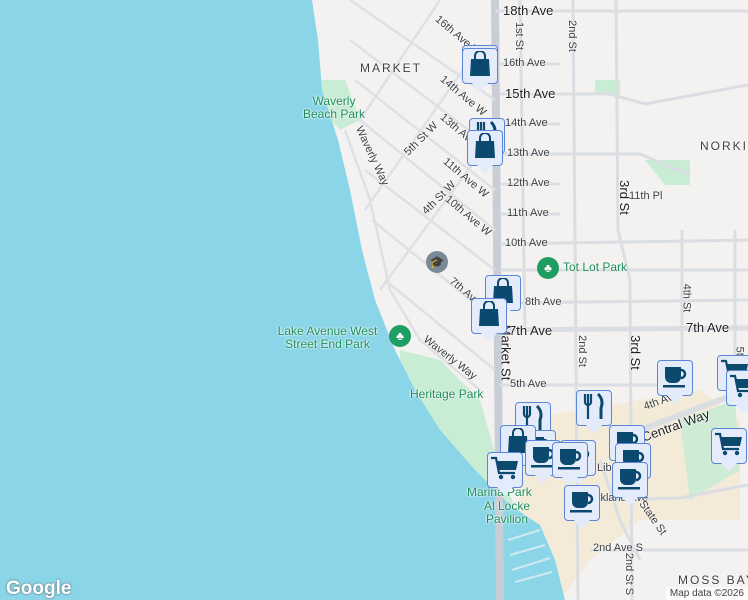 This screenshot has height=600, width=748. Describe the element at coordinates (528, 213) in the screenshot. I see `street-label: 11th Ave` at that location.